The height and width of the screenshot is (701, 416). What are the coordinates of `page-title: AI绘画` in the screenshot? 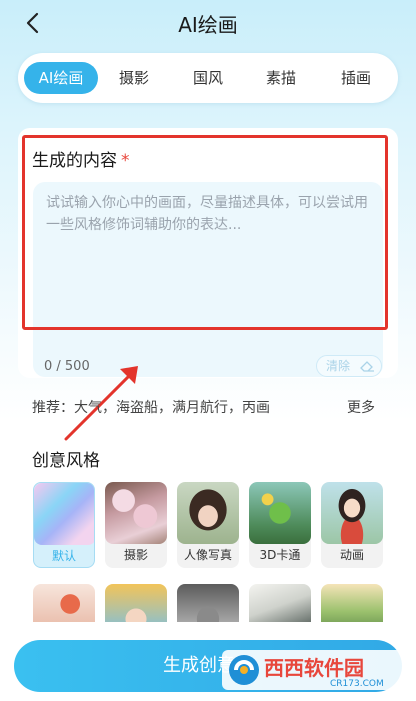 It's located at (208, 25).